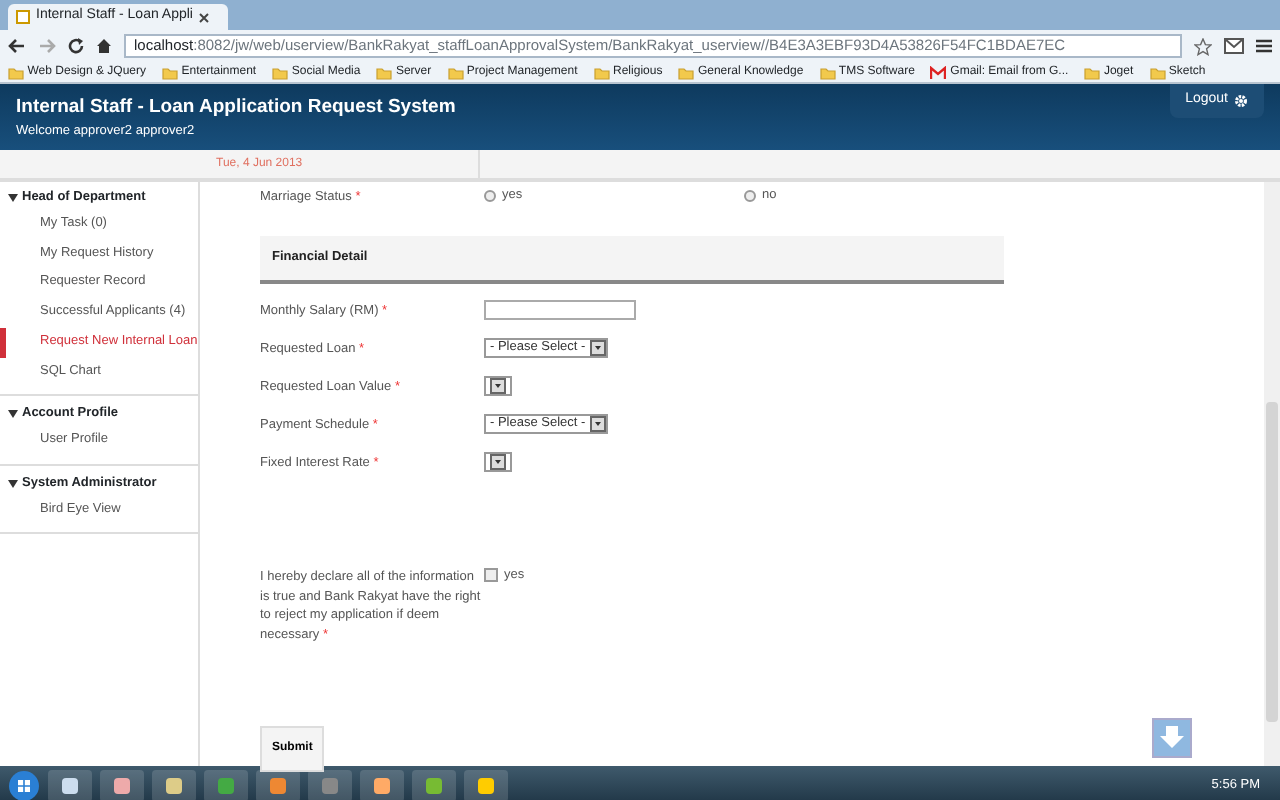 This screenshot has height=800, width=1280. I want to click on reload-icon, so click(76, 46).